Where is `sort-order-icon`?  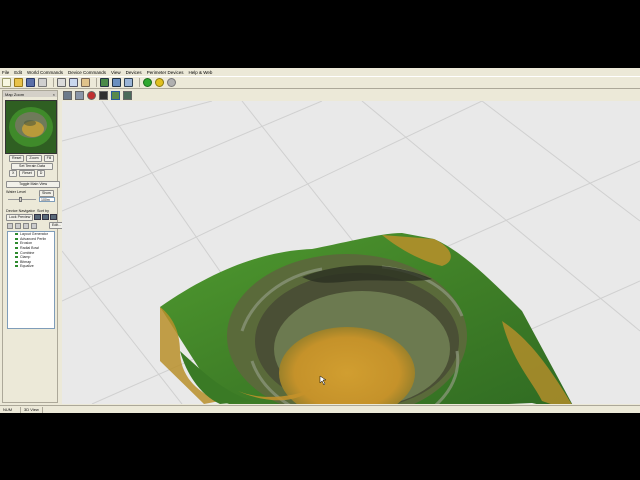 sort-order-icon is located at coordinates (53, 217).